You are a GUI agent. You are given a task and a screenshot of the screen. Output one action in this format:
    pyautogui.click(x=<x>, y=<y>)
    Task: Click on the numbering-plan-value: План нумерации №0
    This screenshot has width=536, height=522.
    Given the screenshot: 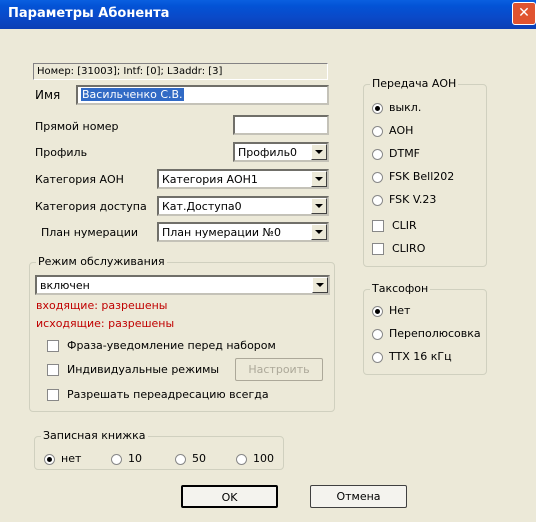 What is the action you would take?
    pyautogui.click(x=221, y=232)
    